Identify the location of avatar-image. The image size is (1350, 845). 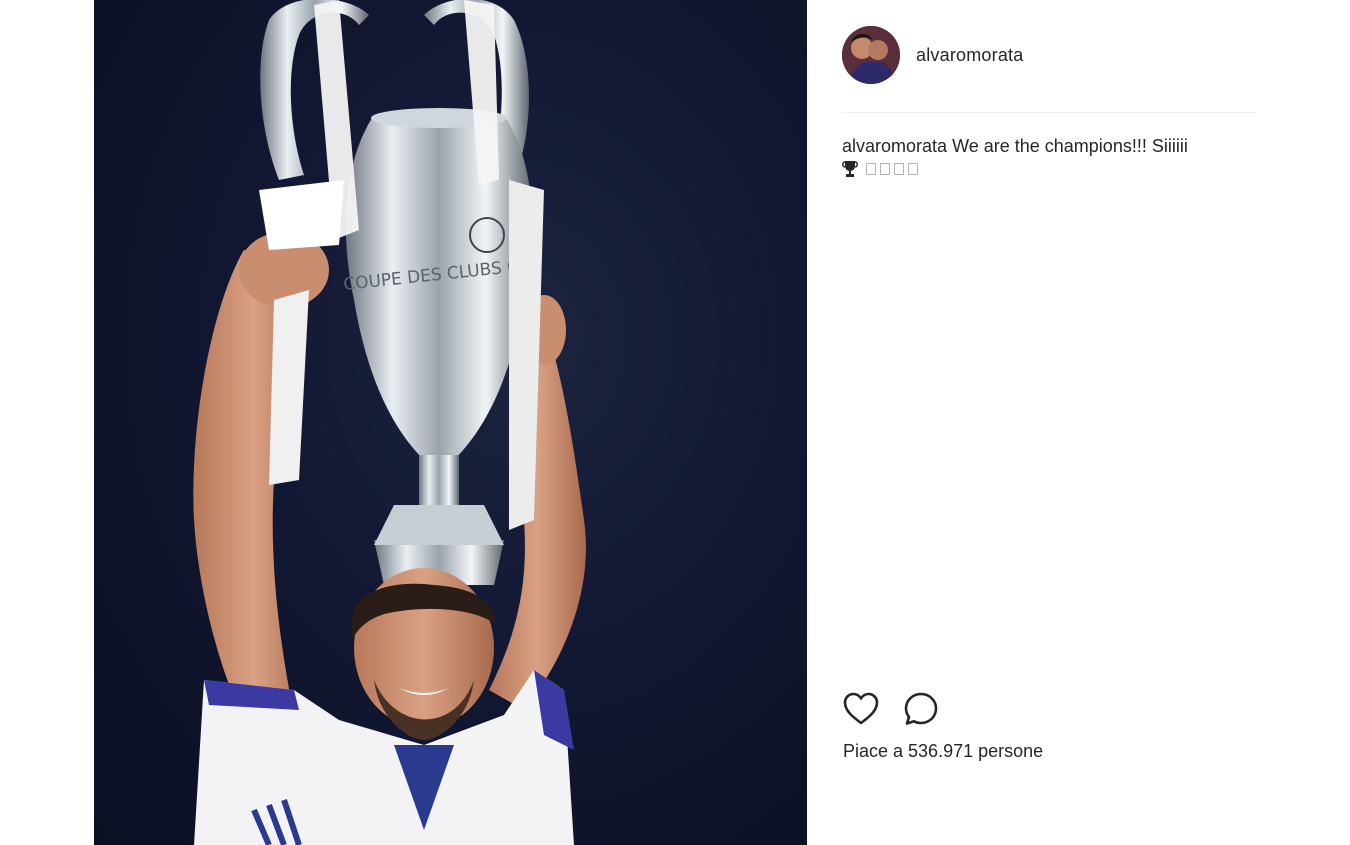
(871, 55).